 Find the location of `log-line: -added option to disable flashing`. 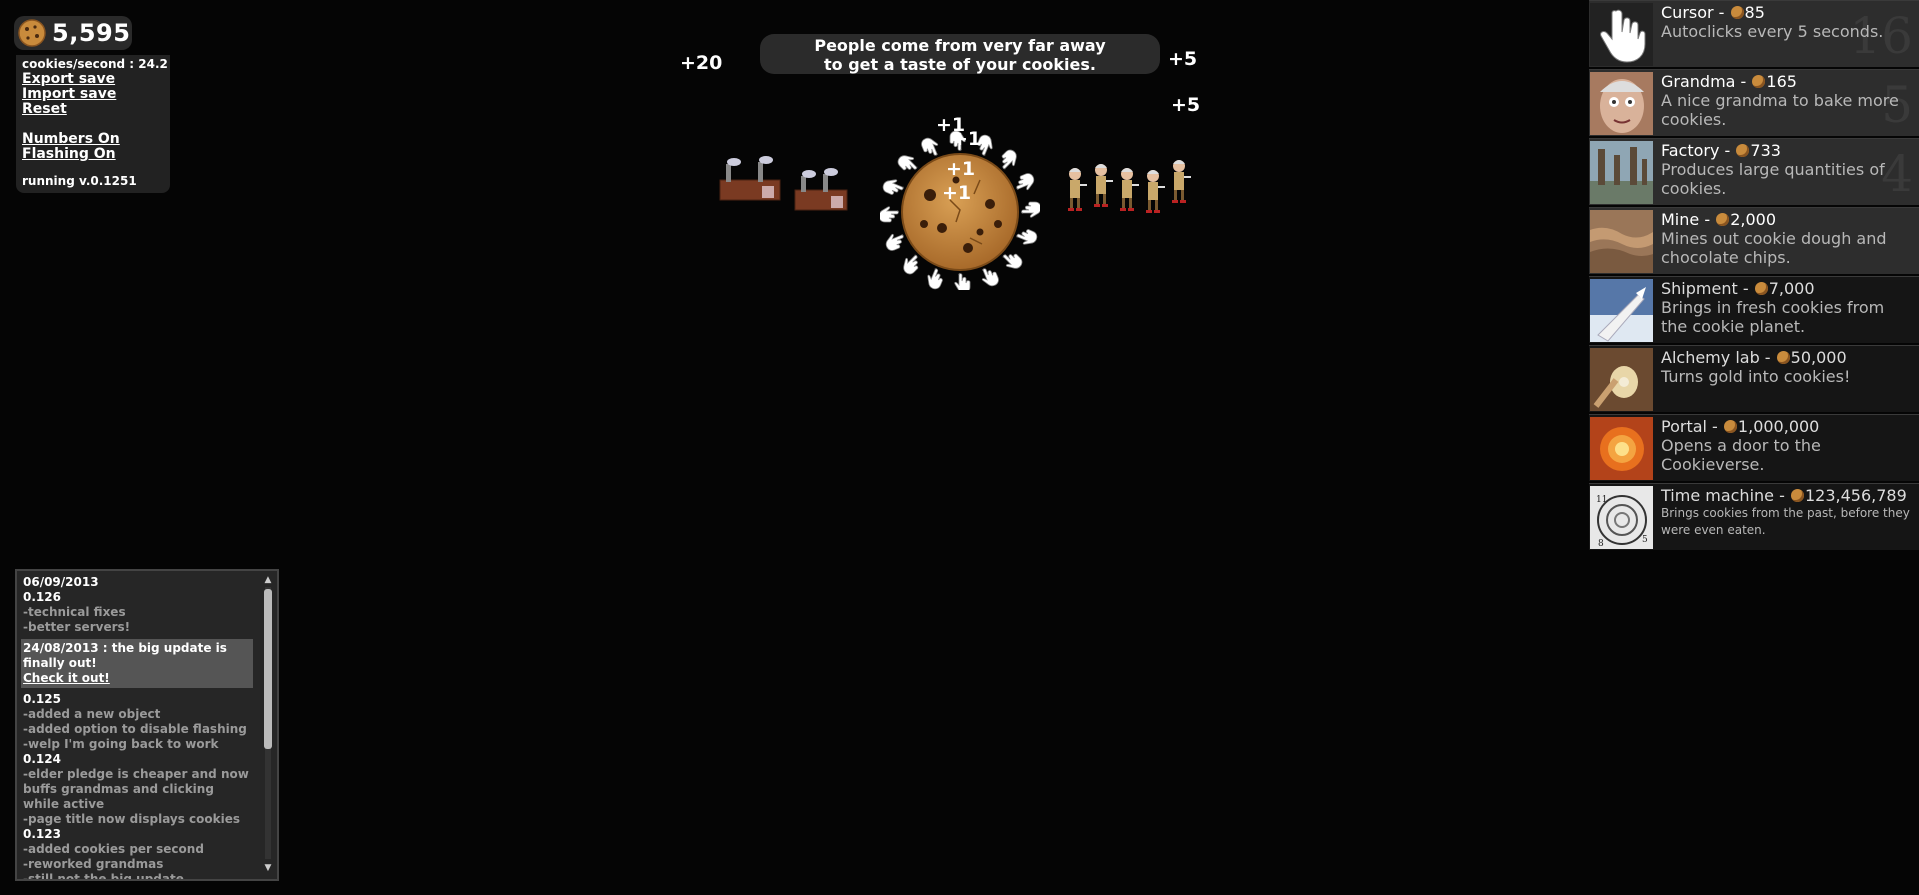

log-line: -added option to disable flashing is located at coordinates (135, 729).